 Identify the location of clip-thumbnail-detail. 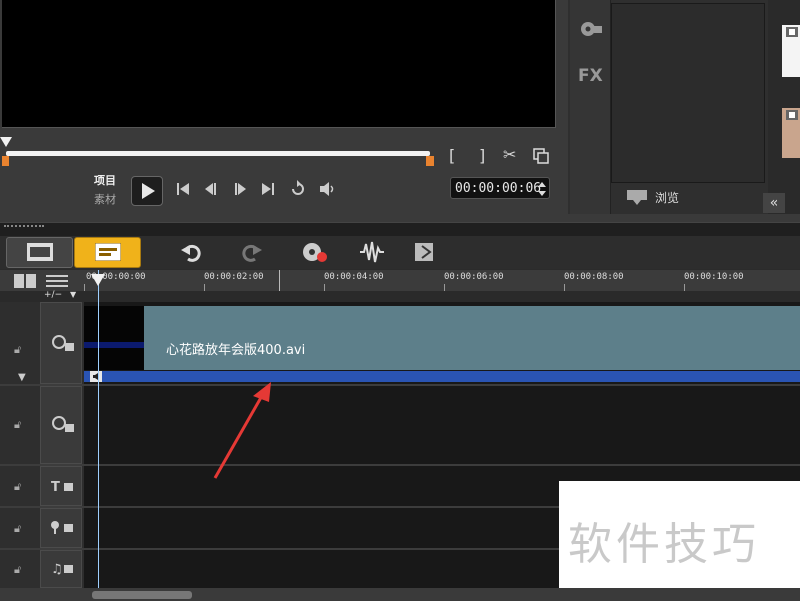
(114, 345).